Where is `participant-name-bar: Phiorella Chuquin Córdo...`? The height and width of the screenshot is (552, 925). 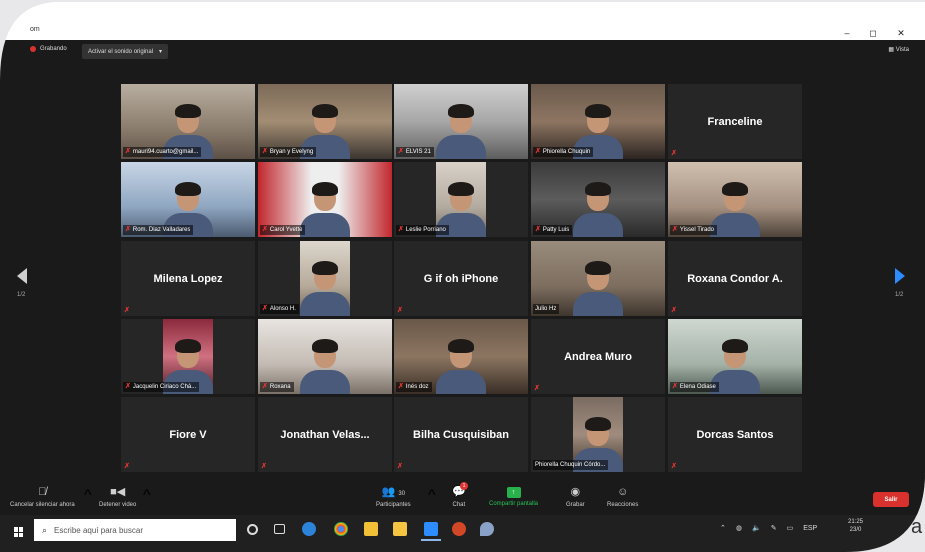 participant-name-bar: Phiorella Chuquin Córdo... is located at coordinates (570, 465).